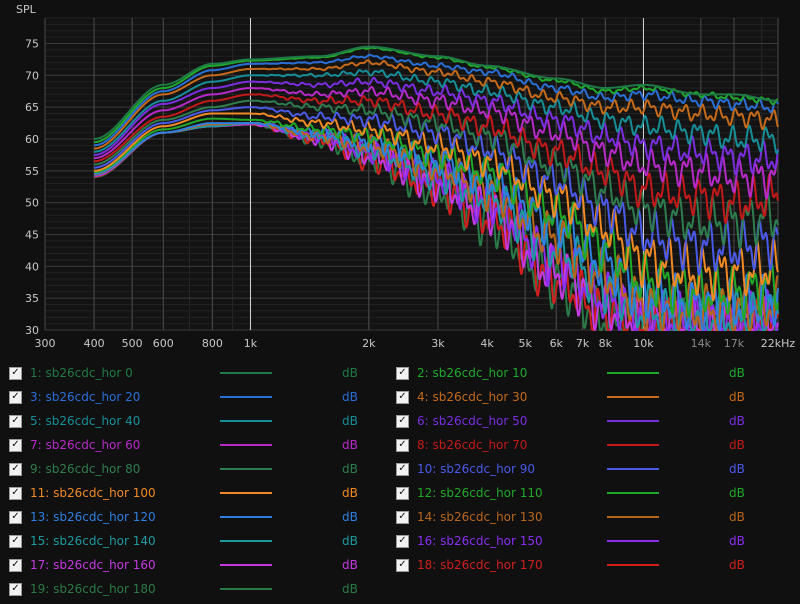 The image size is (800, 604). Describe the element at coordinates (577, 517) in the screenshot. I see `legend-item: ✓ 14: sb26cdc_hor 130 dB` at that location.